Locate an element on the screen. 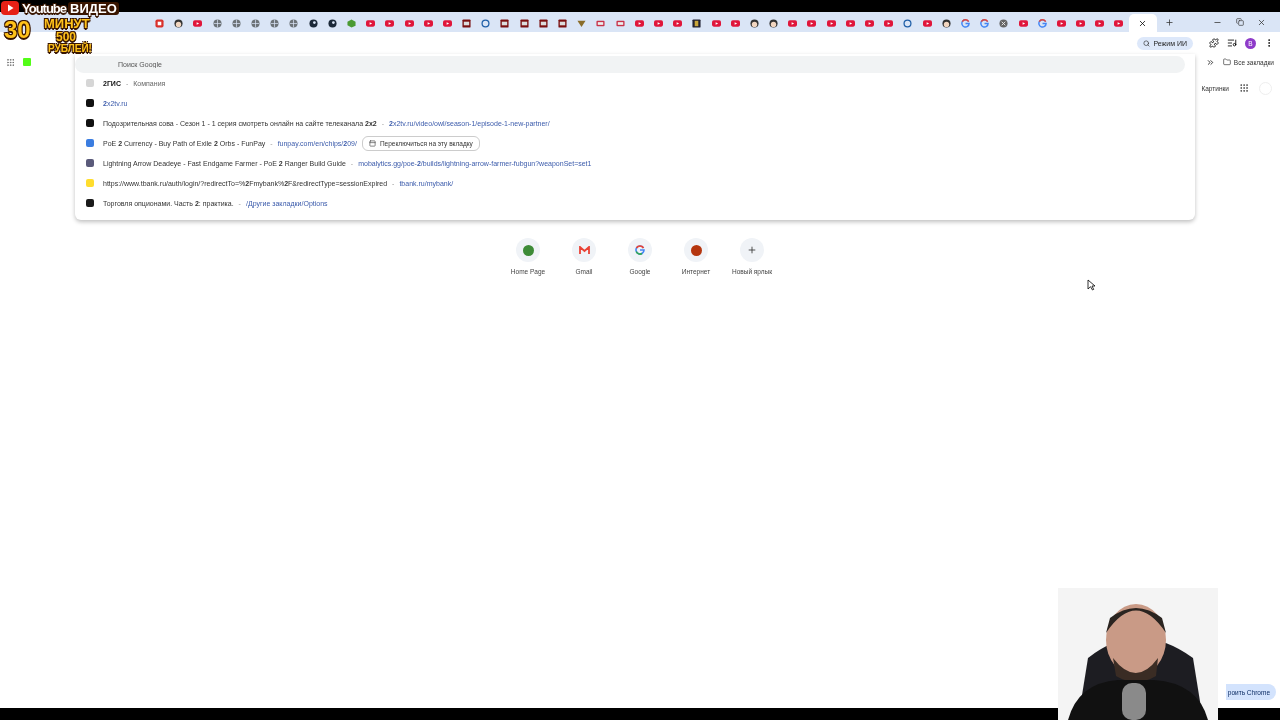  promo-minutes-word: МИНУТ is located at coordinates (66, 23).